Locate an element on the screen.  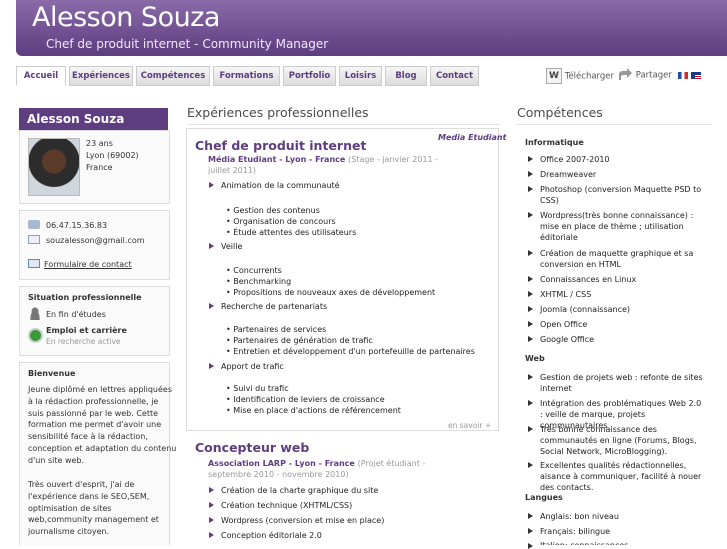
download-label: Télécharger is located at coordinates (589, 76).